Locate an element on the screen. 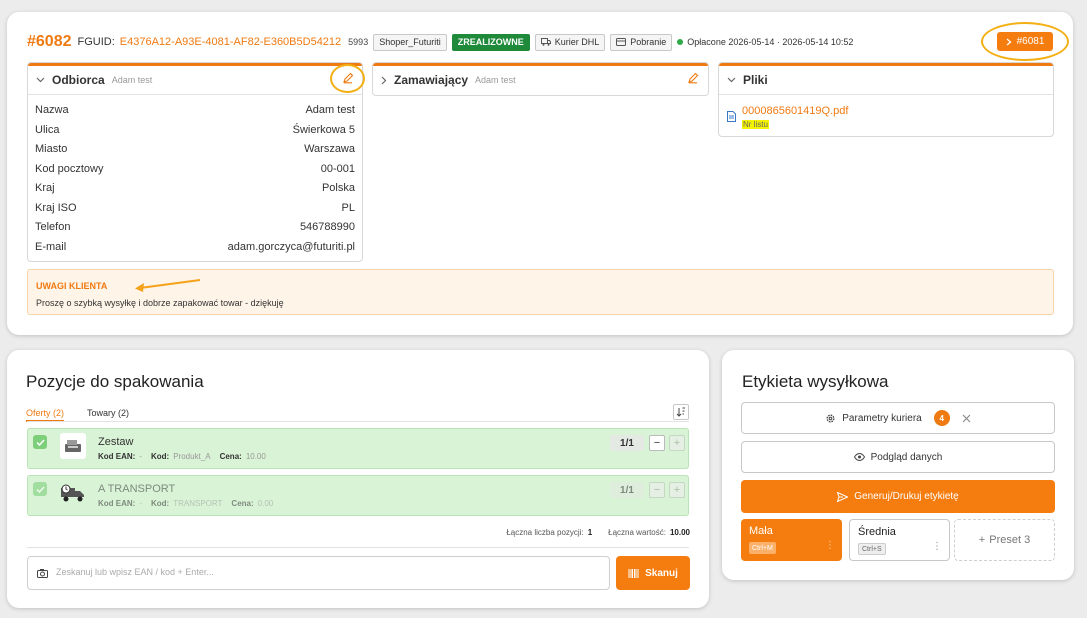  barcode-icon is located at coordinates (633, 573).